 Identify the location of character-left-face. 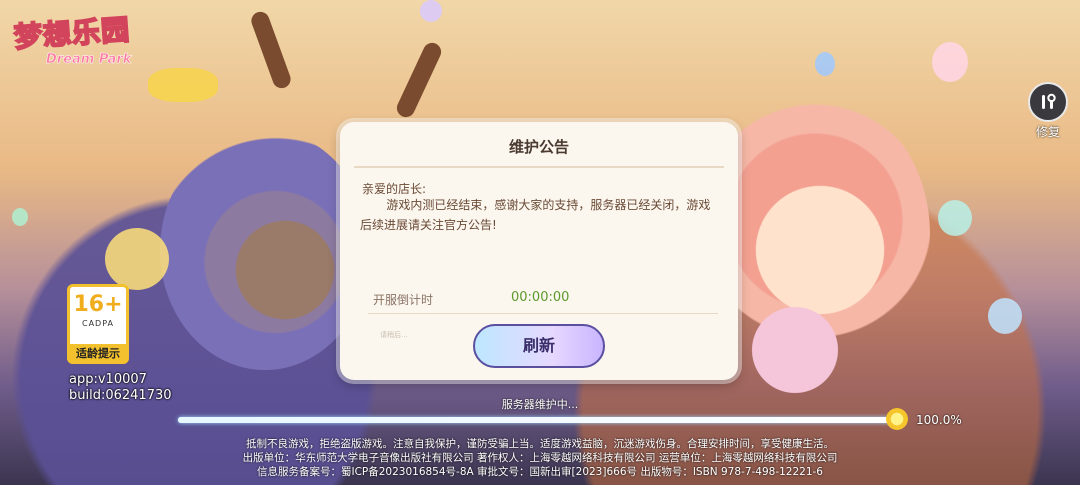
(285, 270).